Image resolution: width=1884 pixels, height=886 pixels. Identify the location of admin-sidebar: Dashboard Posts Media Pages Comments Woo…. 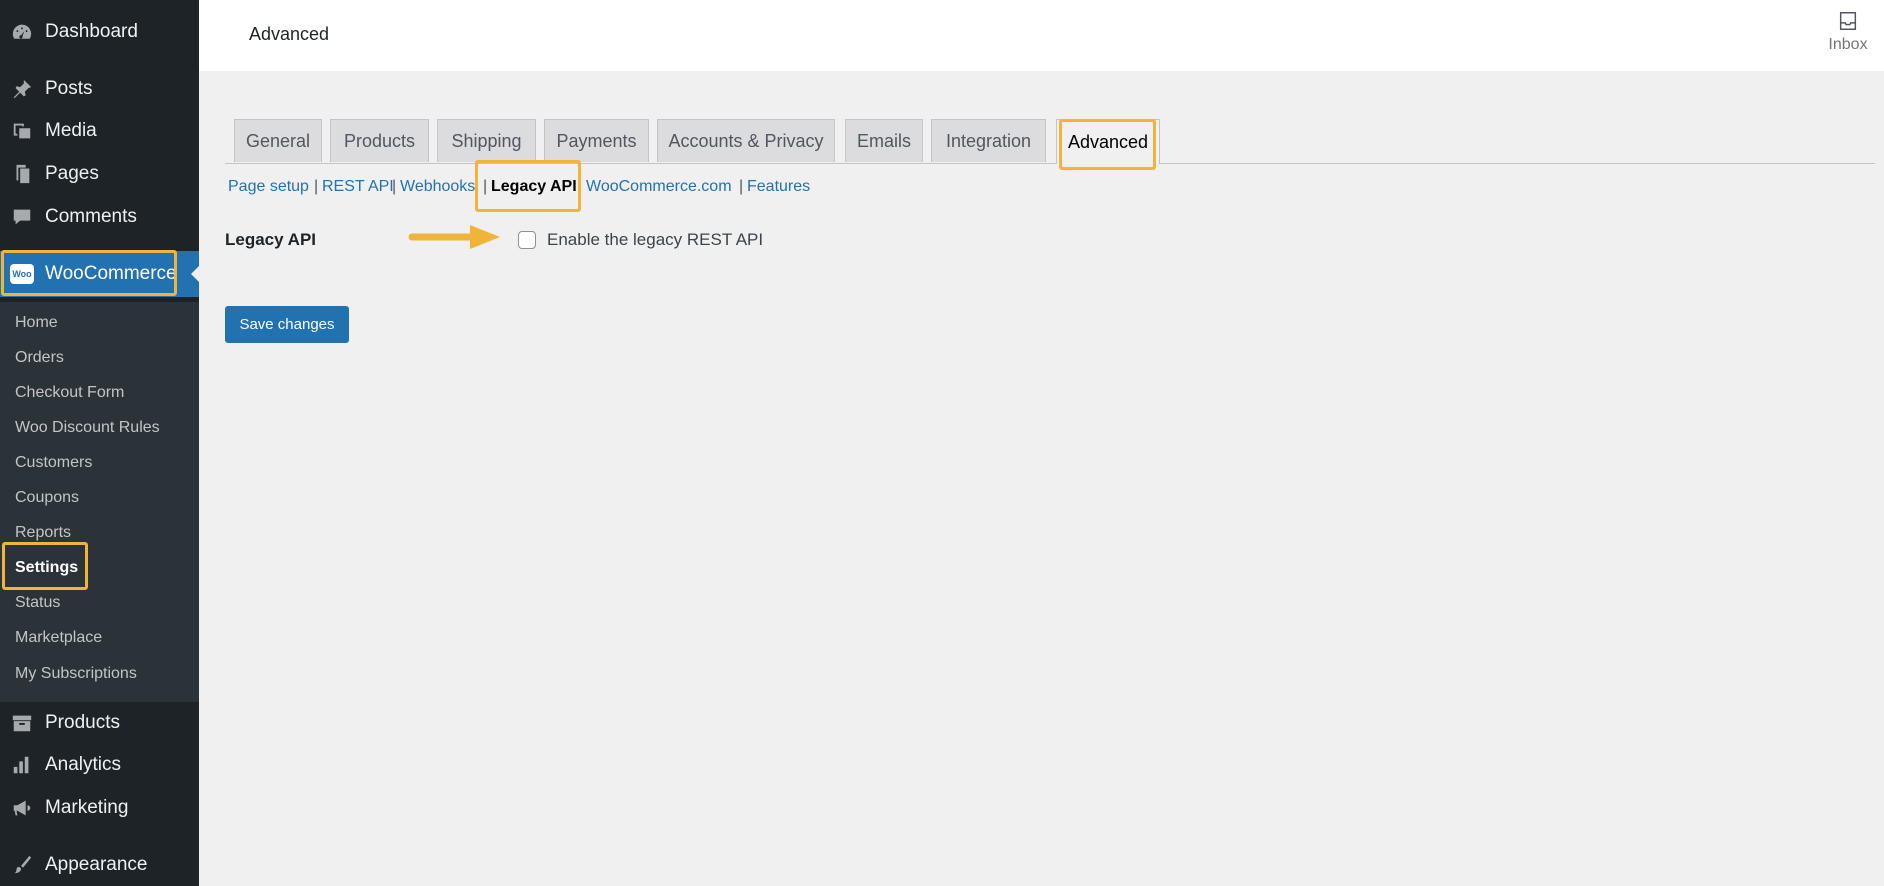
(101, 443).